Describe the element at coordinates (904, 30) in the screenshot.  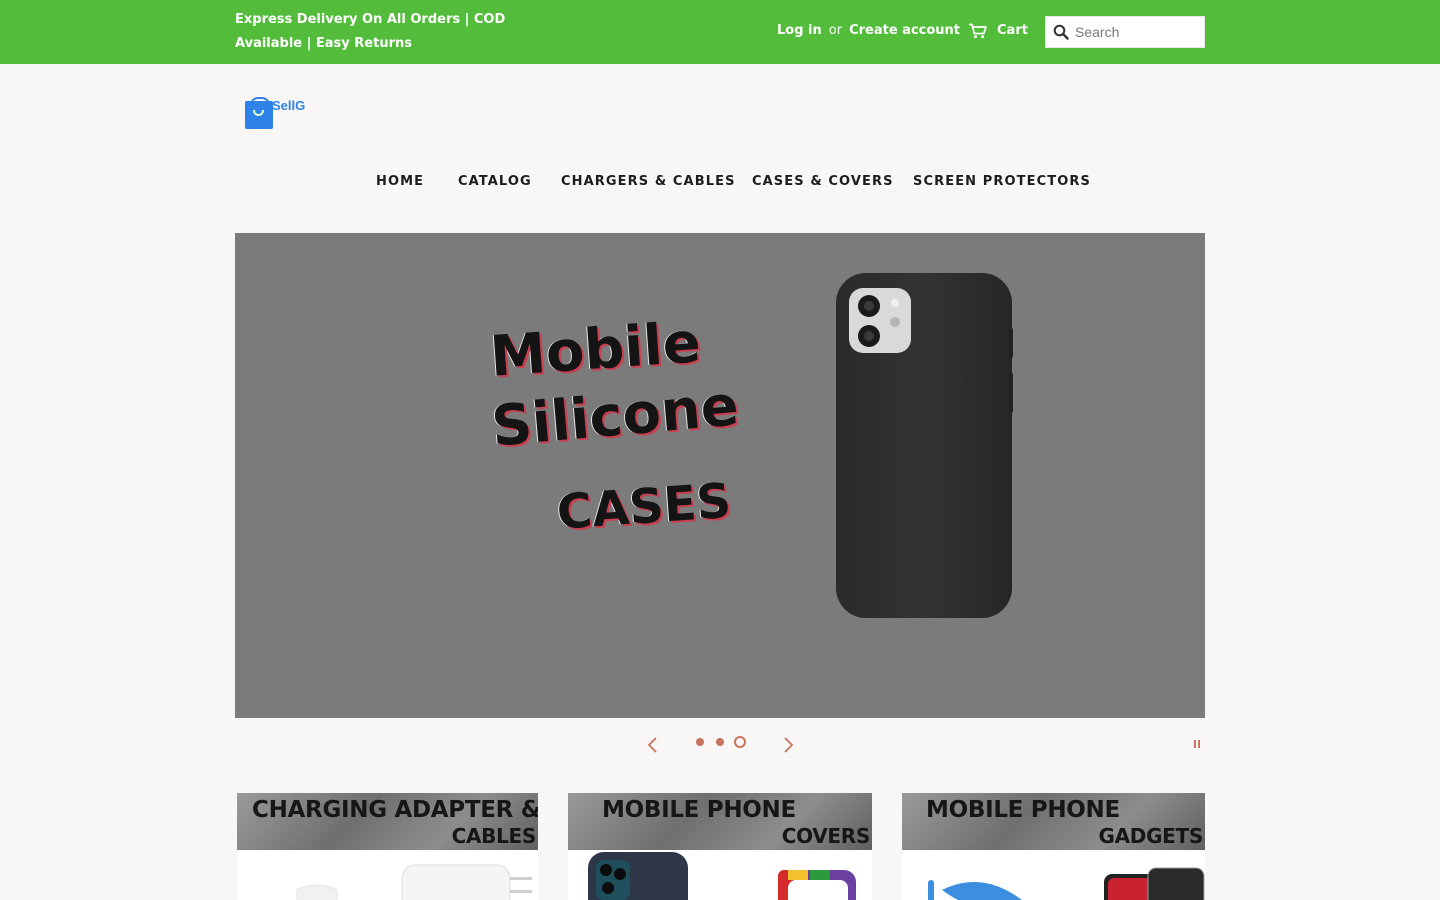
I see `create-account-link: Create account` at that location.